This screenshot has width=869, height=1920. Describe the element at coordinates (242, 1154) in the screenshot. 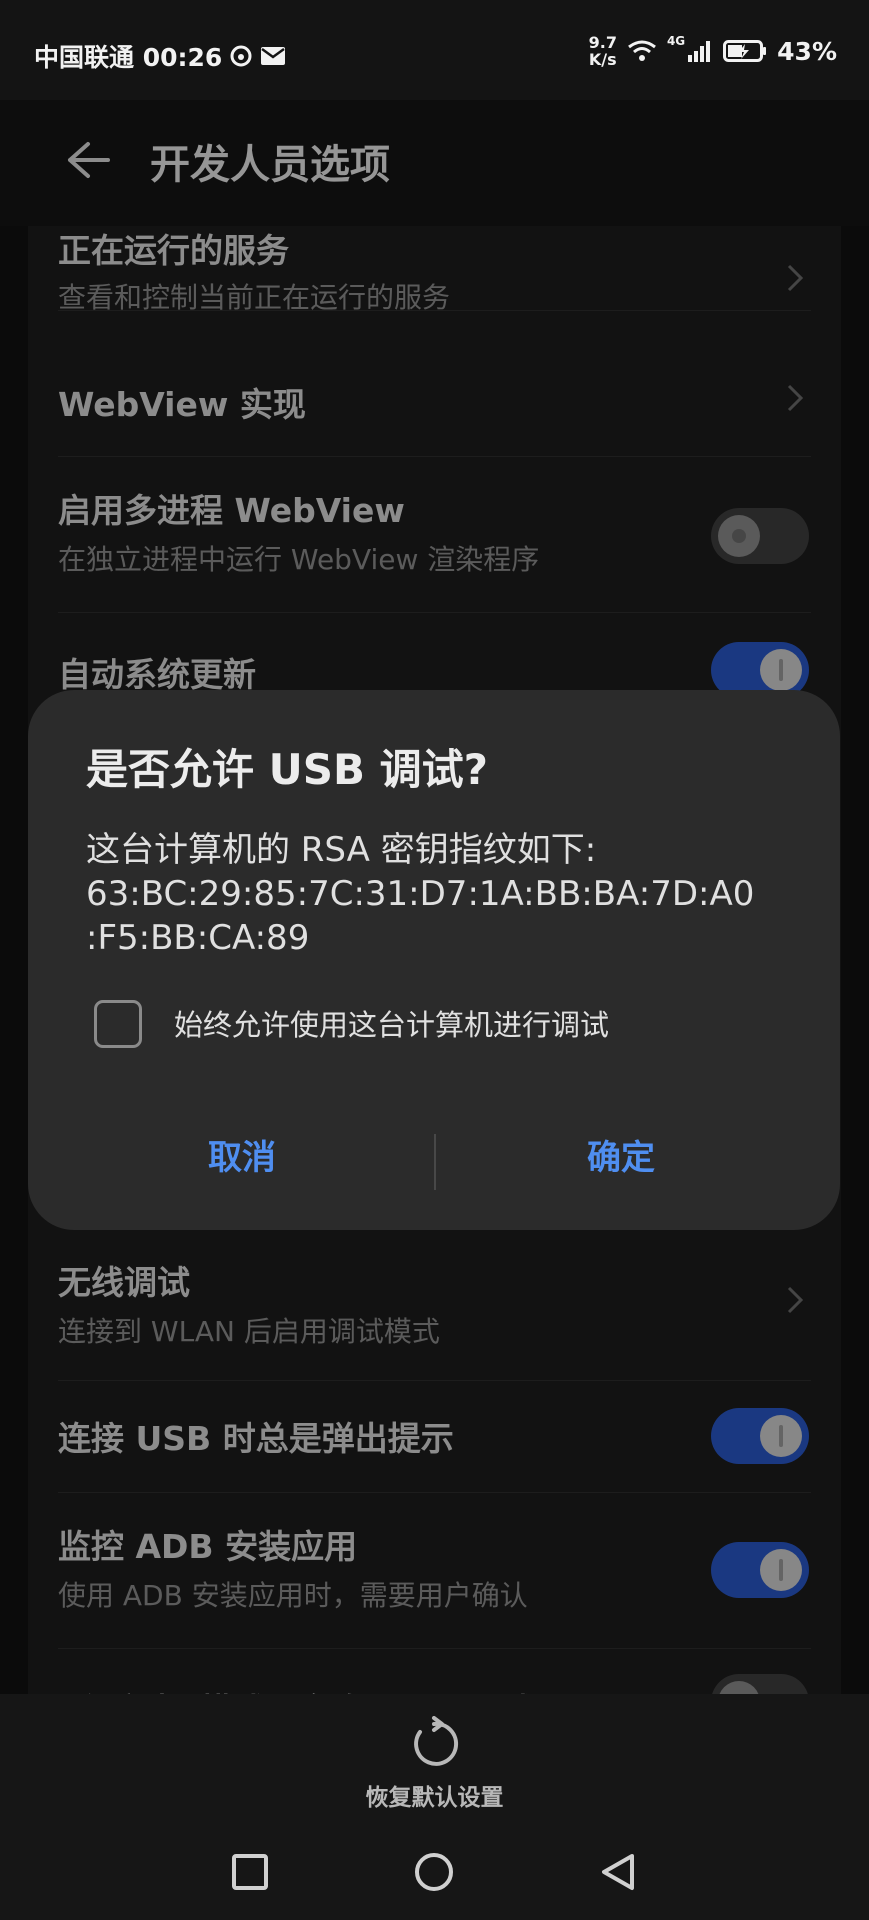

I see `cancel-button: 取消` at that location.